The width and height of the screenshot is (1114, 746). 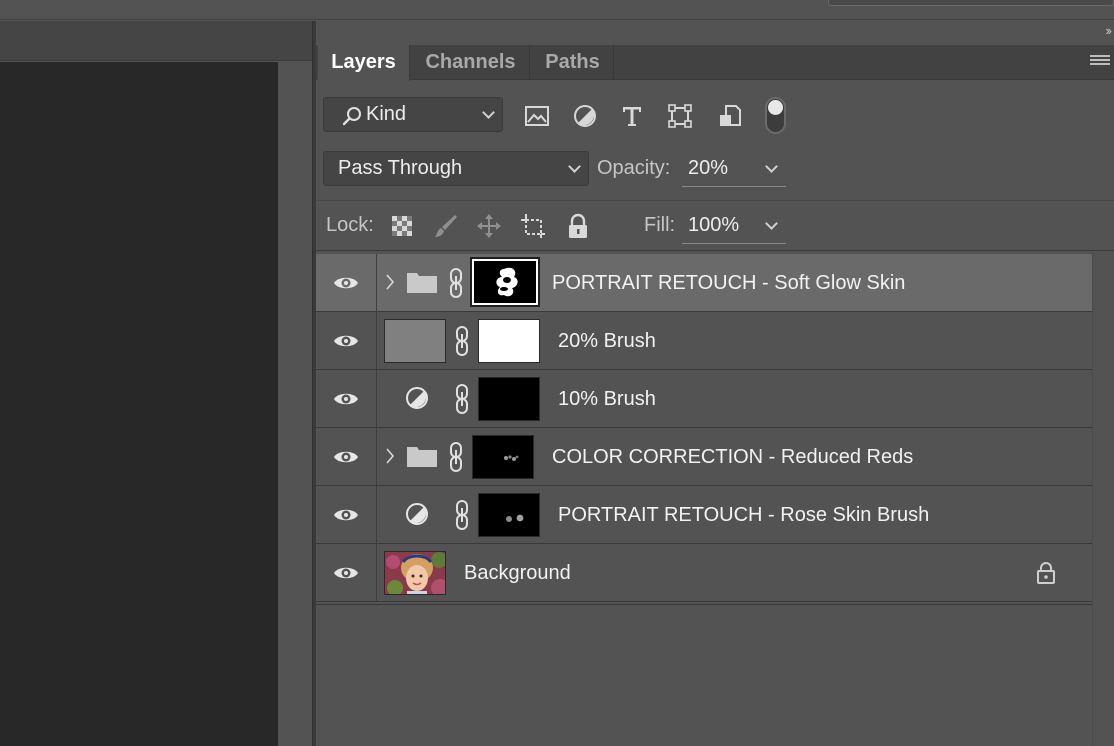 What do you see at coordinates (402, 226) in the screenshot?
I see `lock-transparent-pixels-icon` at bounding box center [402, 226].